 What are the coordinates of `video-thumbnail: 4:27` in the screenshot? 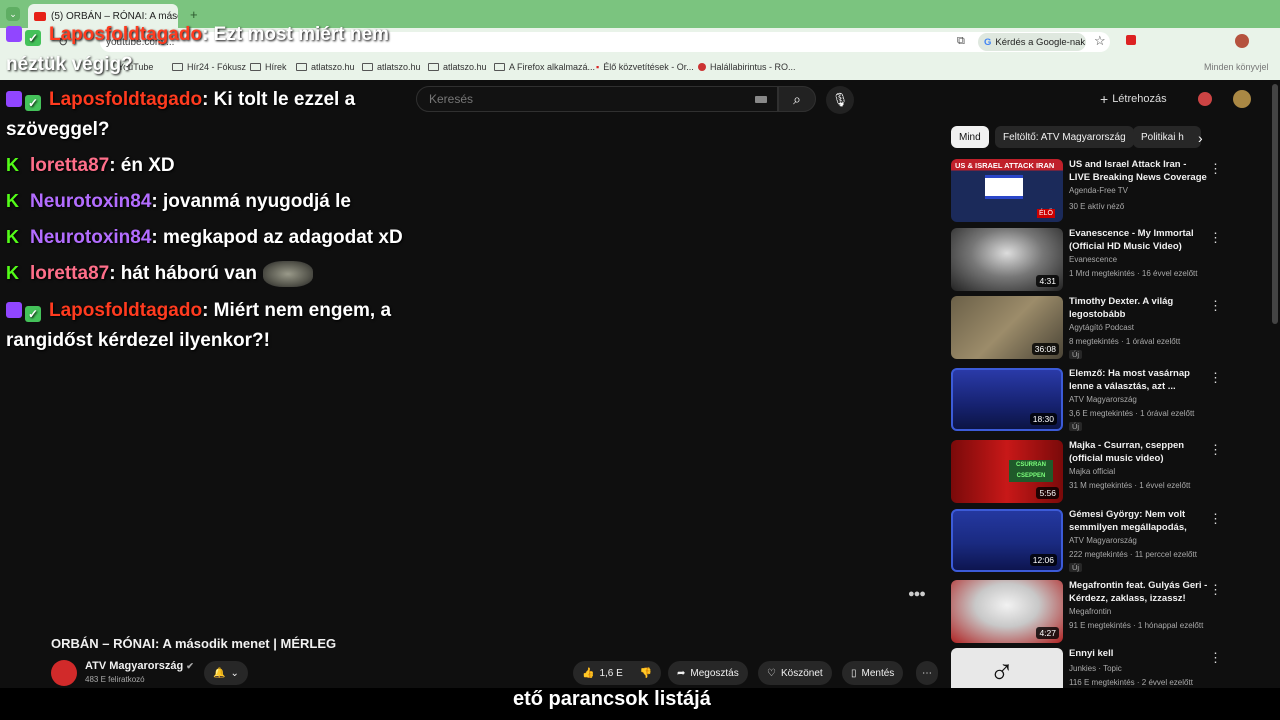 It's located at (1007, 611).